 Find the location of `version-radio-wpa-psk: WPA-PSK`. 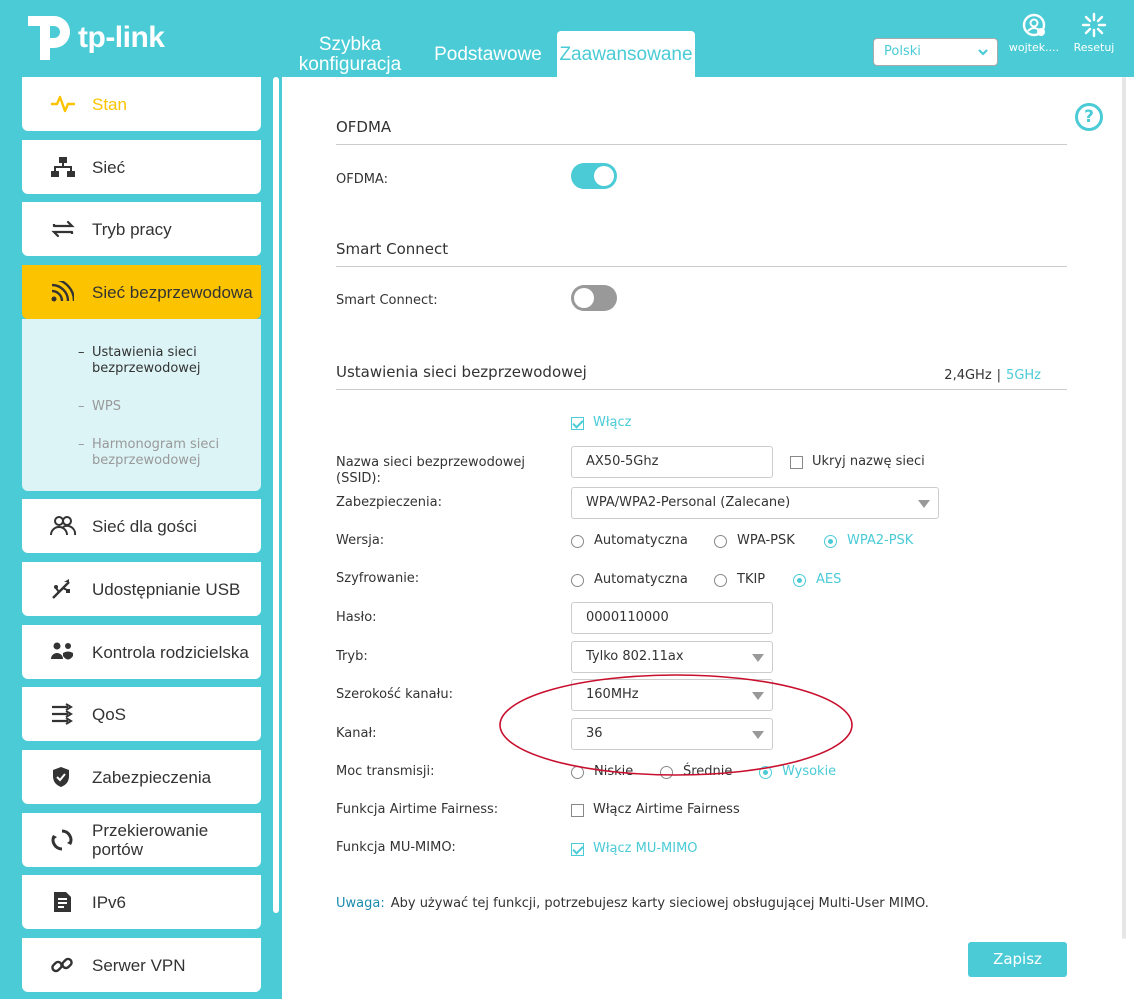

version-radio-wpa-psk: WPA-PSK is located at coordinates (754, 541).